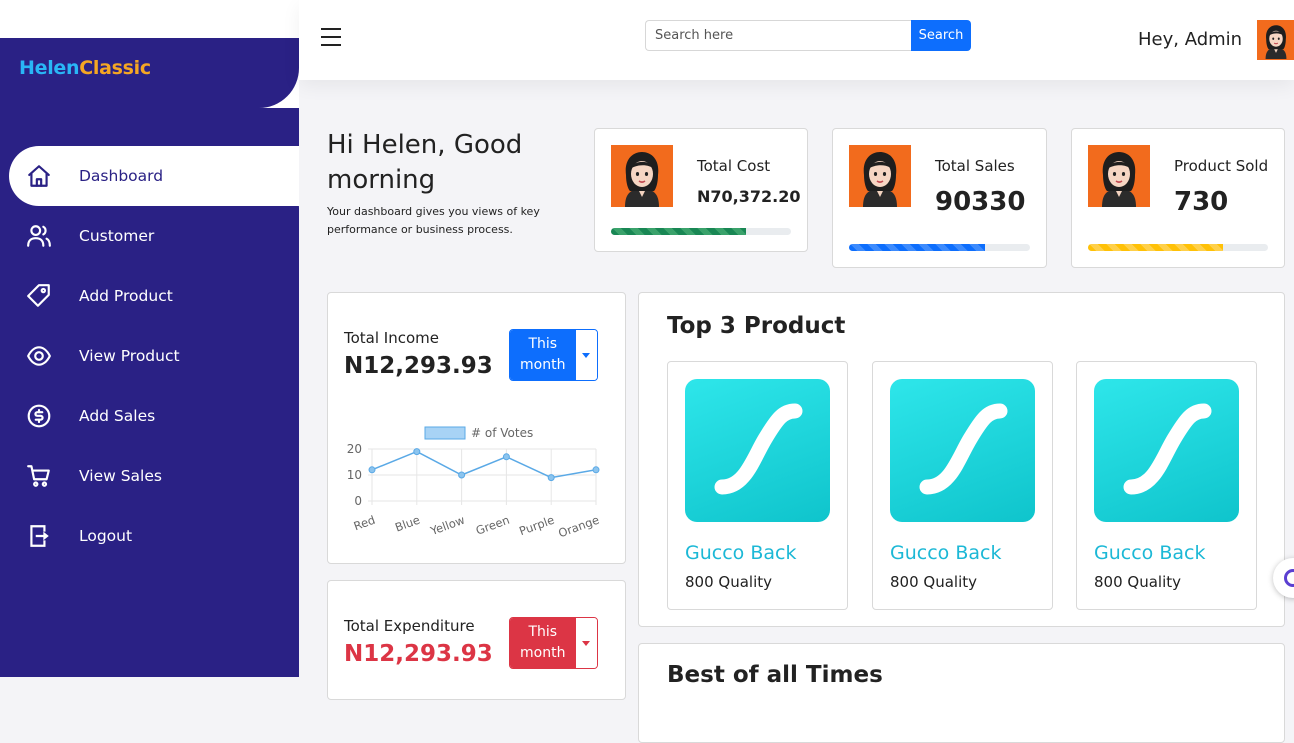 The width and height of the screenshot is (1294, 743). I want to click on sidebar-item-view-product: View Product, so click(154, 356).